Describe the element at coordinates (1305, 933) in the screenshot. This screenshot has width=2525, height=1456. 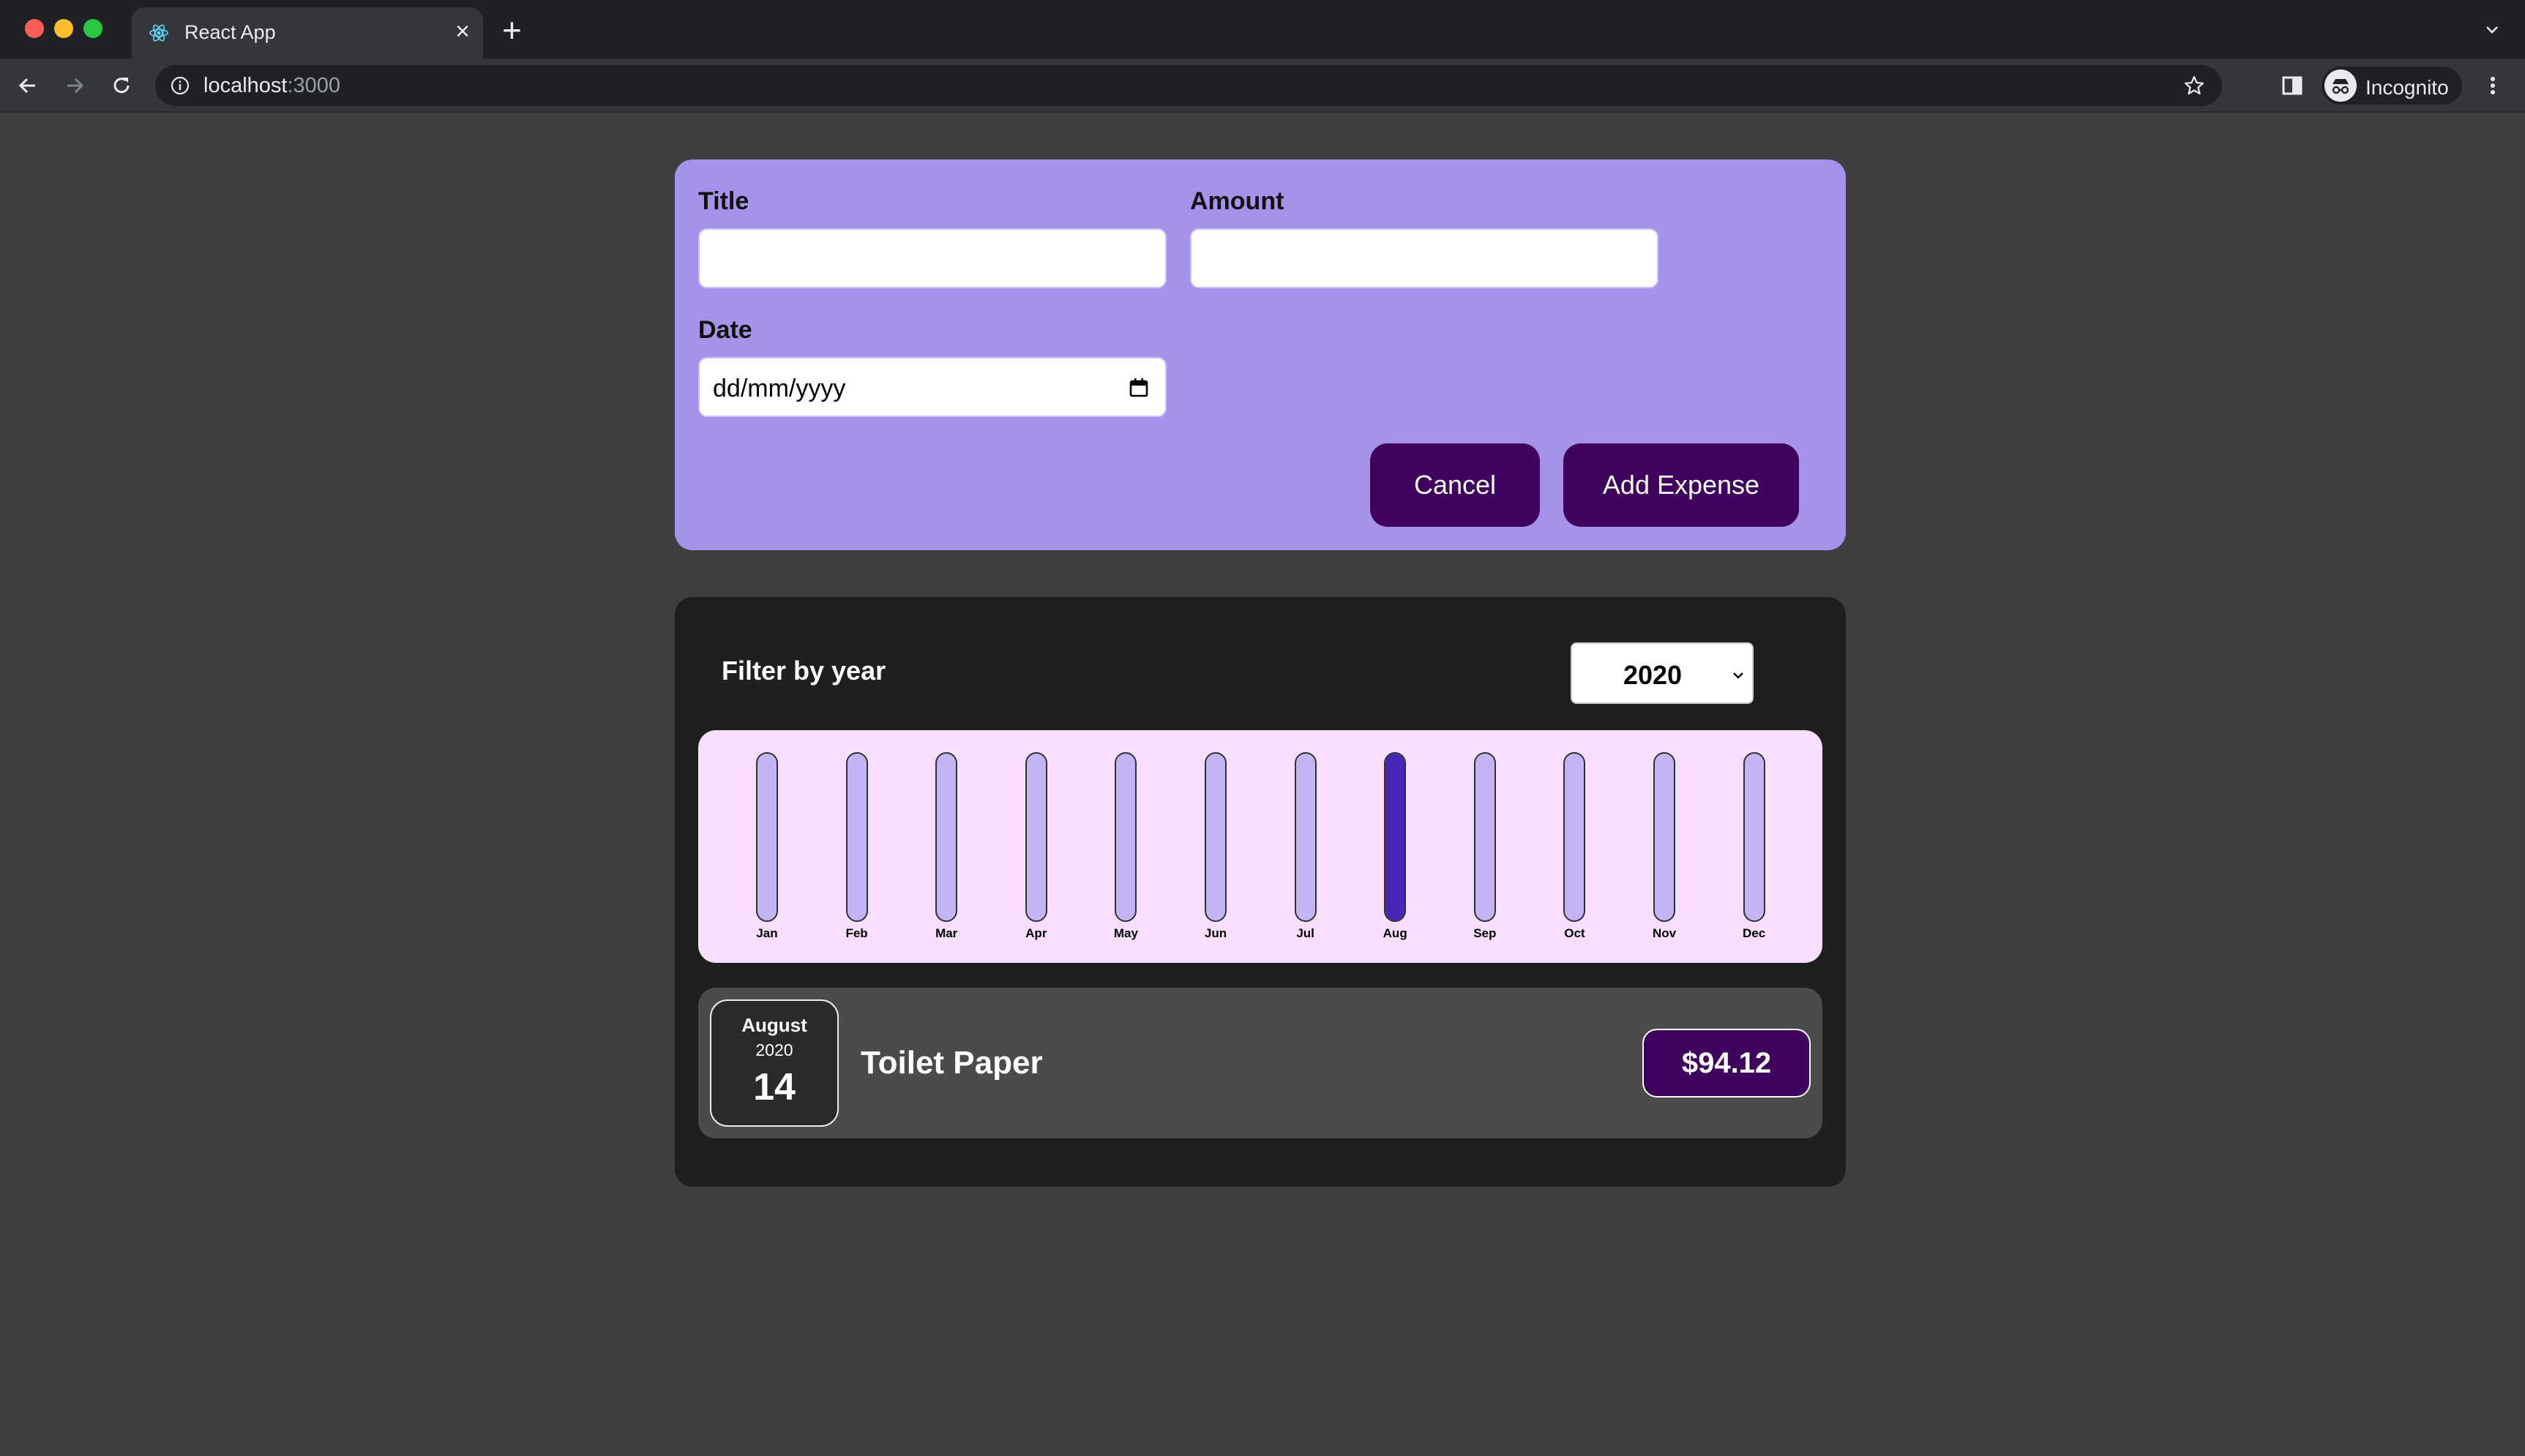
I see `chart-bar-label-jul: Jul` at that location.